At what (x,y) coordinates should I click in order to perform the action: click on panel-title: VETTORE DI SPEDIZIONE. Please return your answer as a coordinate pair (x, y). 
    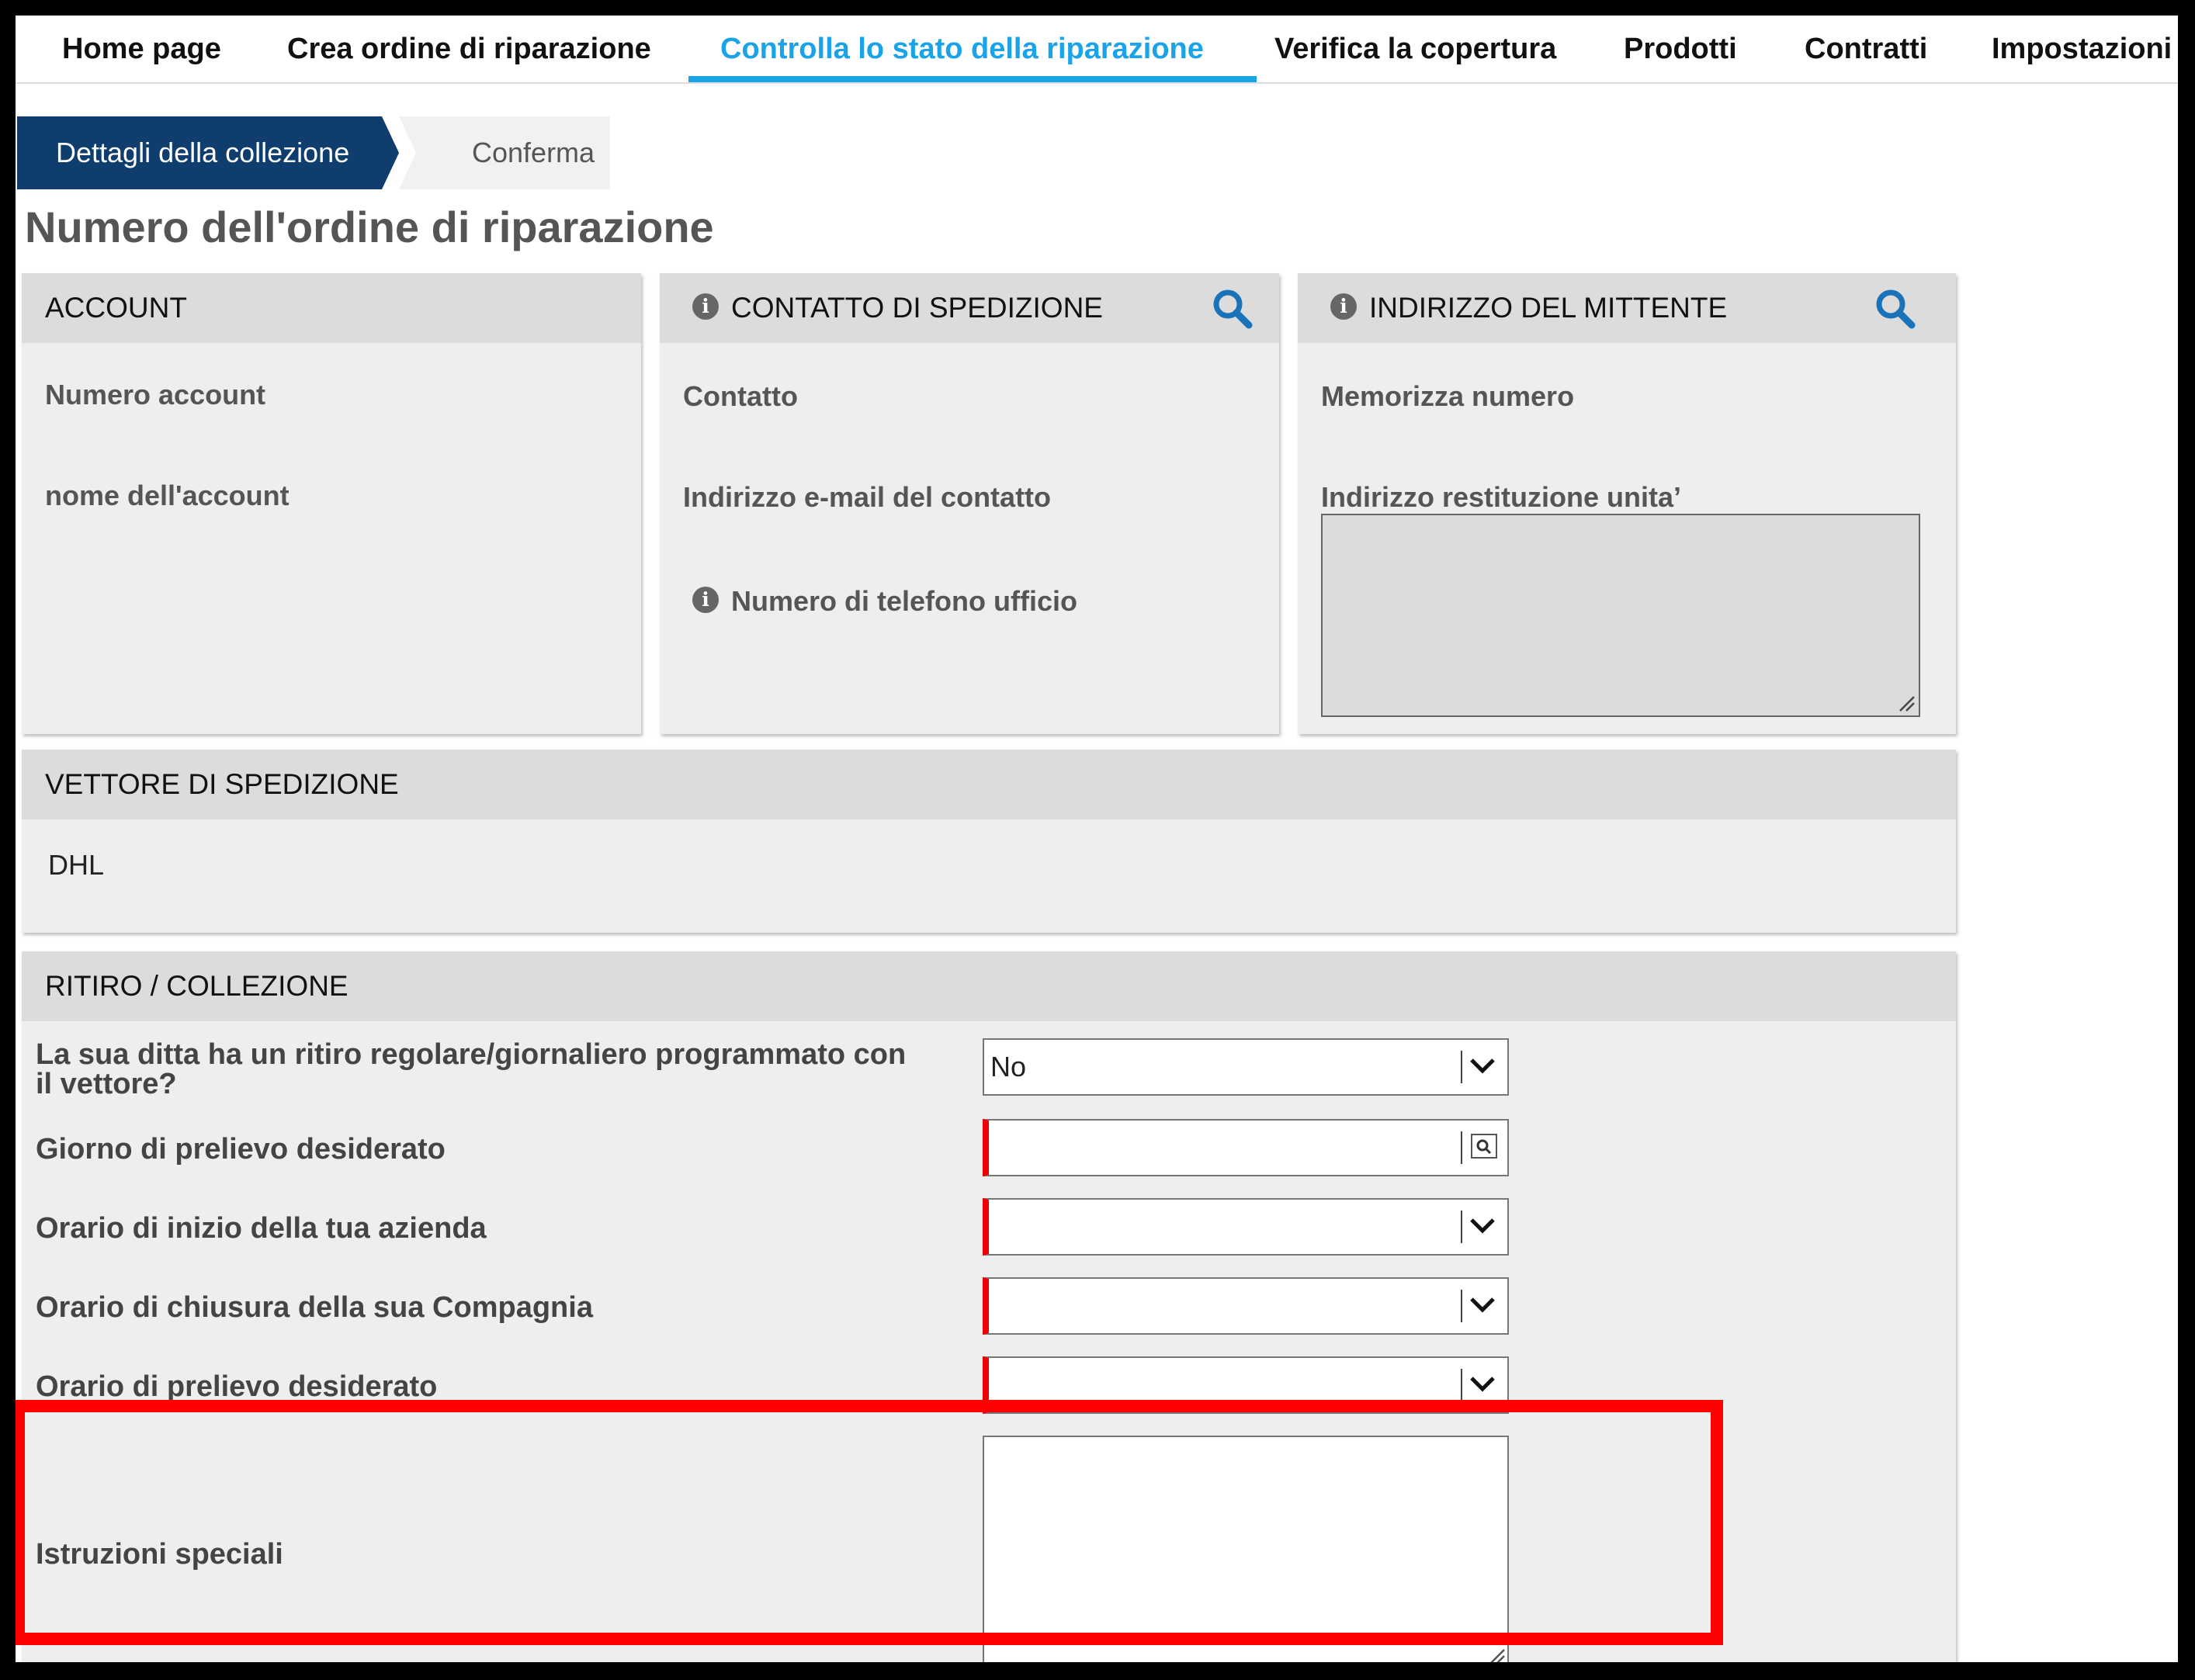
    Looking at the image, I should click on (222, 784).